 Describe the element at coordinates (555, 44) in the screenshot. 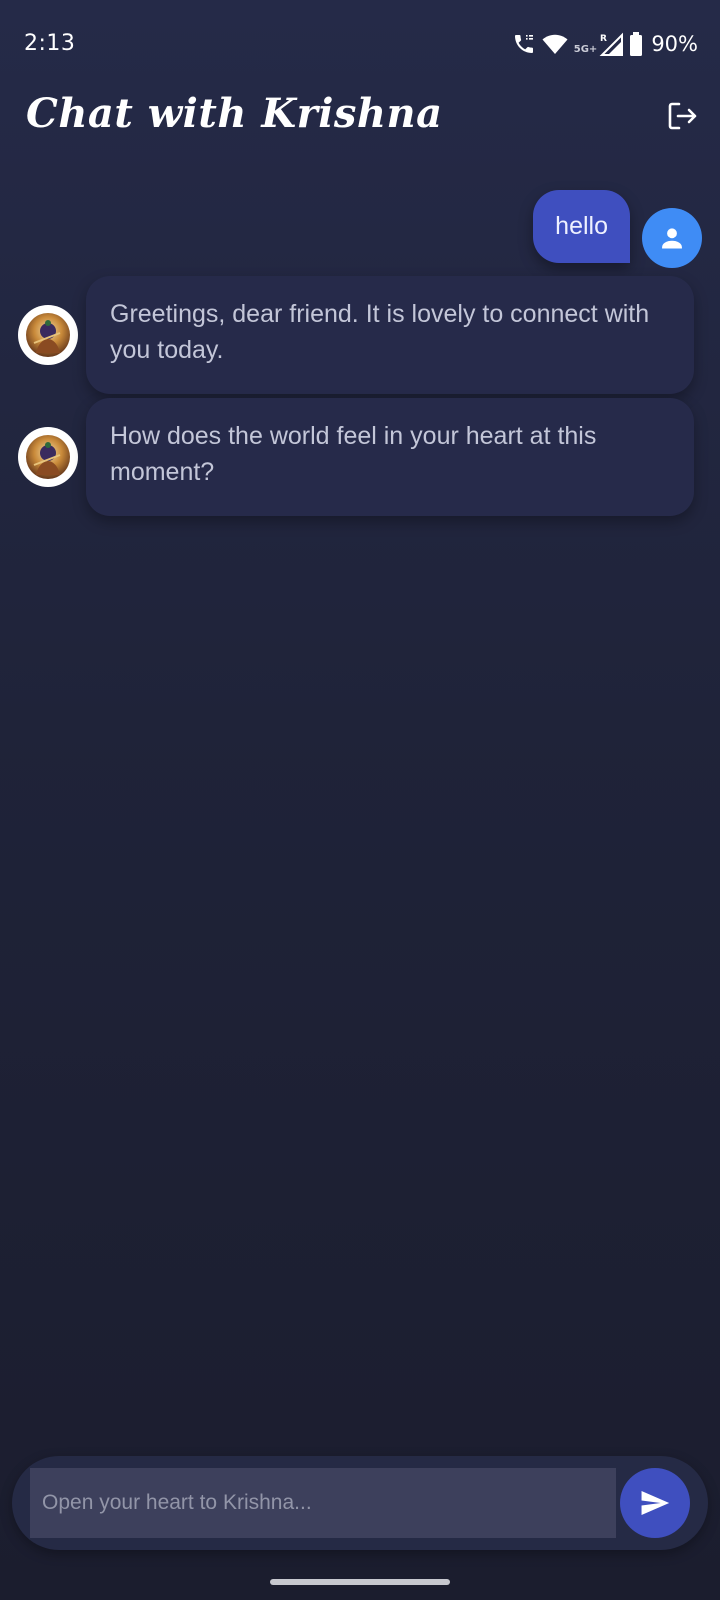

I see `wifi-icon` at that location.